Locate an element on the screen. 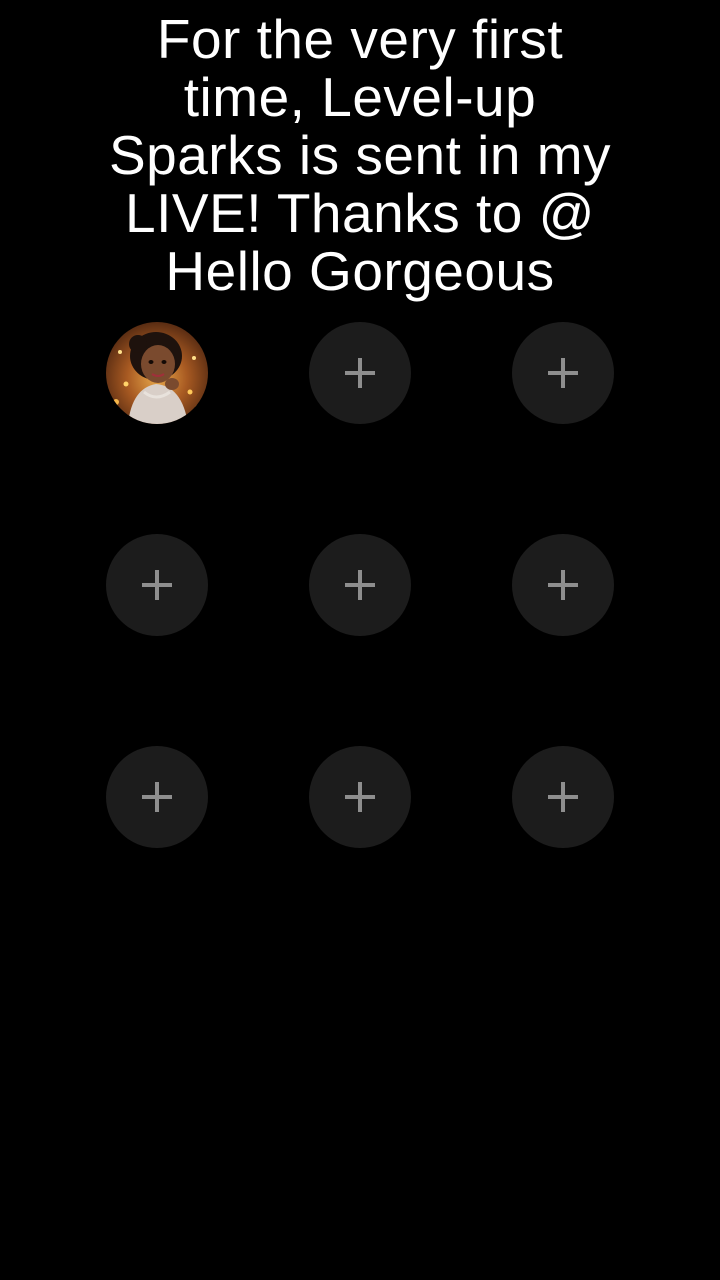 Image resolution: width=720 pixels, height=1280 pixels. supporter-avatar is located at coordinates (157, 373).